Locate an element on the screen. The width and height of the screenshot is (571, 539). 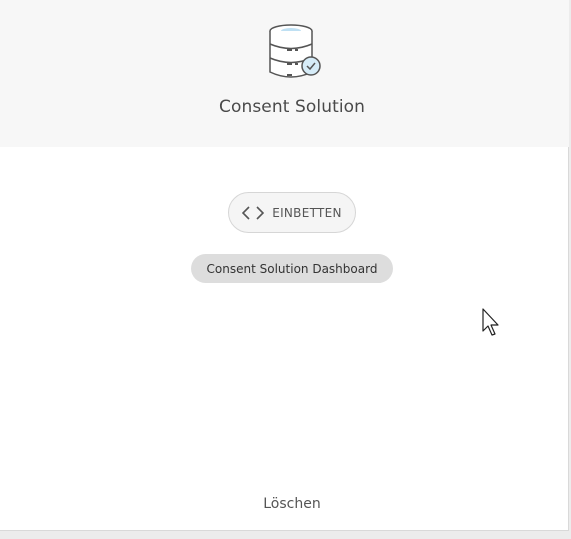
card-title: Consent Solution is located at coordinates (292, 107).